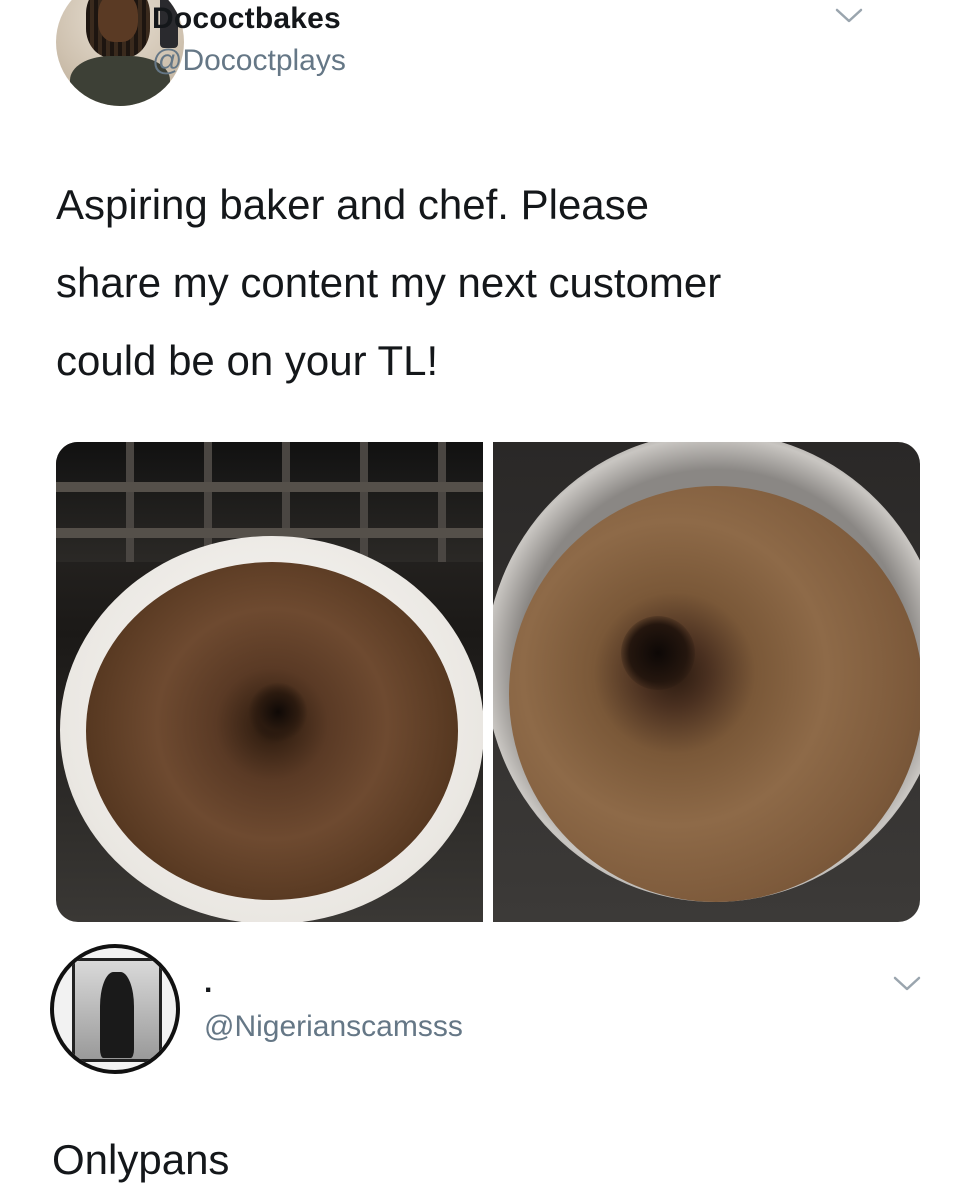 The image size is (964, 1200). Describe the element at coordinates (141, 1159) in the screenshot. I see `reply-text: Onlypans` at that location.